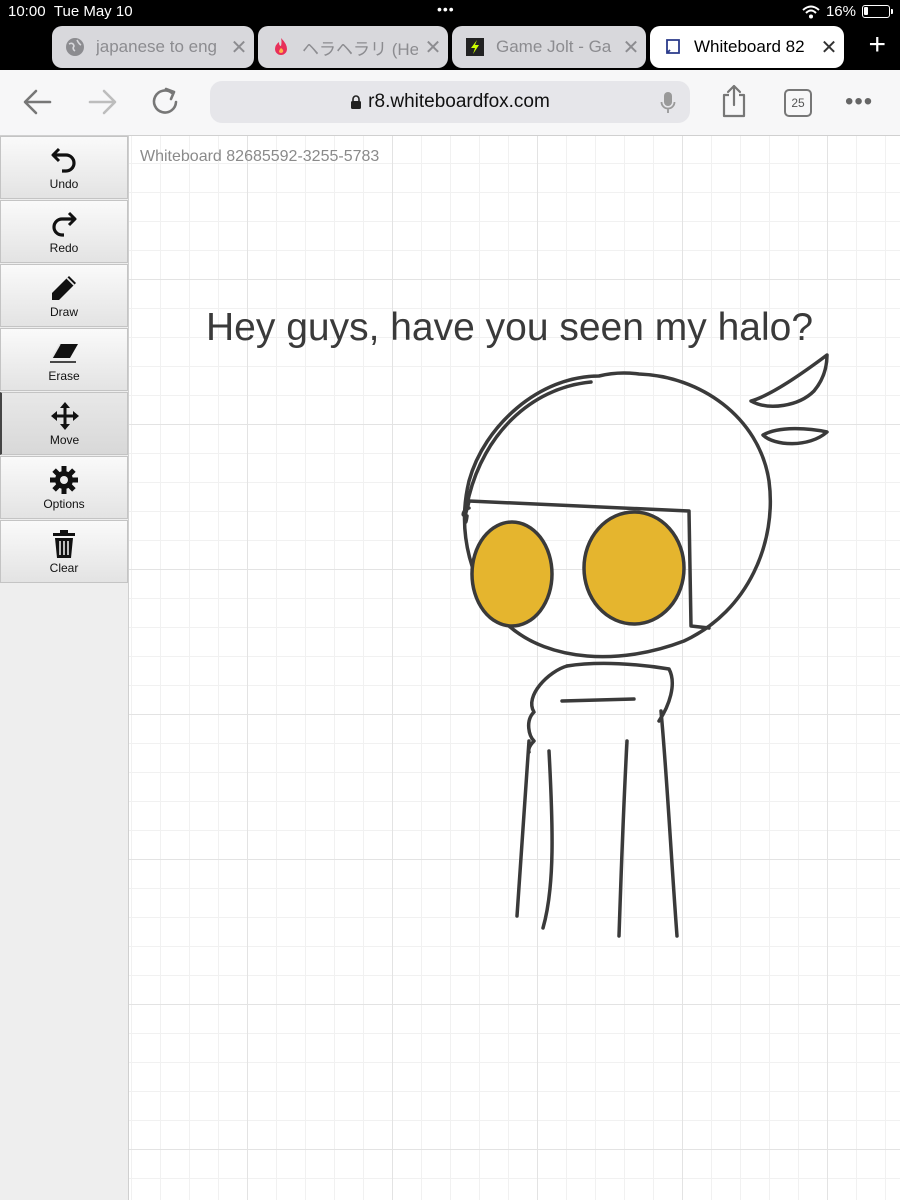 The image size is (900, 1200). Describe the element at coordinates (859, 102) in the screenshot. I see `more-icon: •••` at that location.